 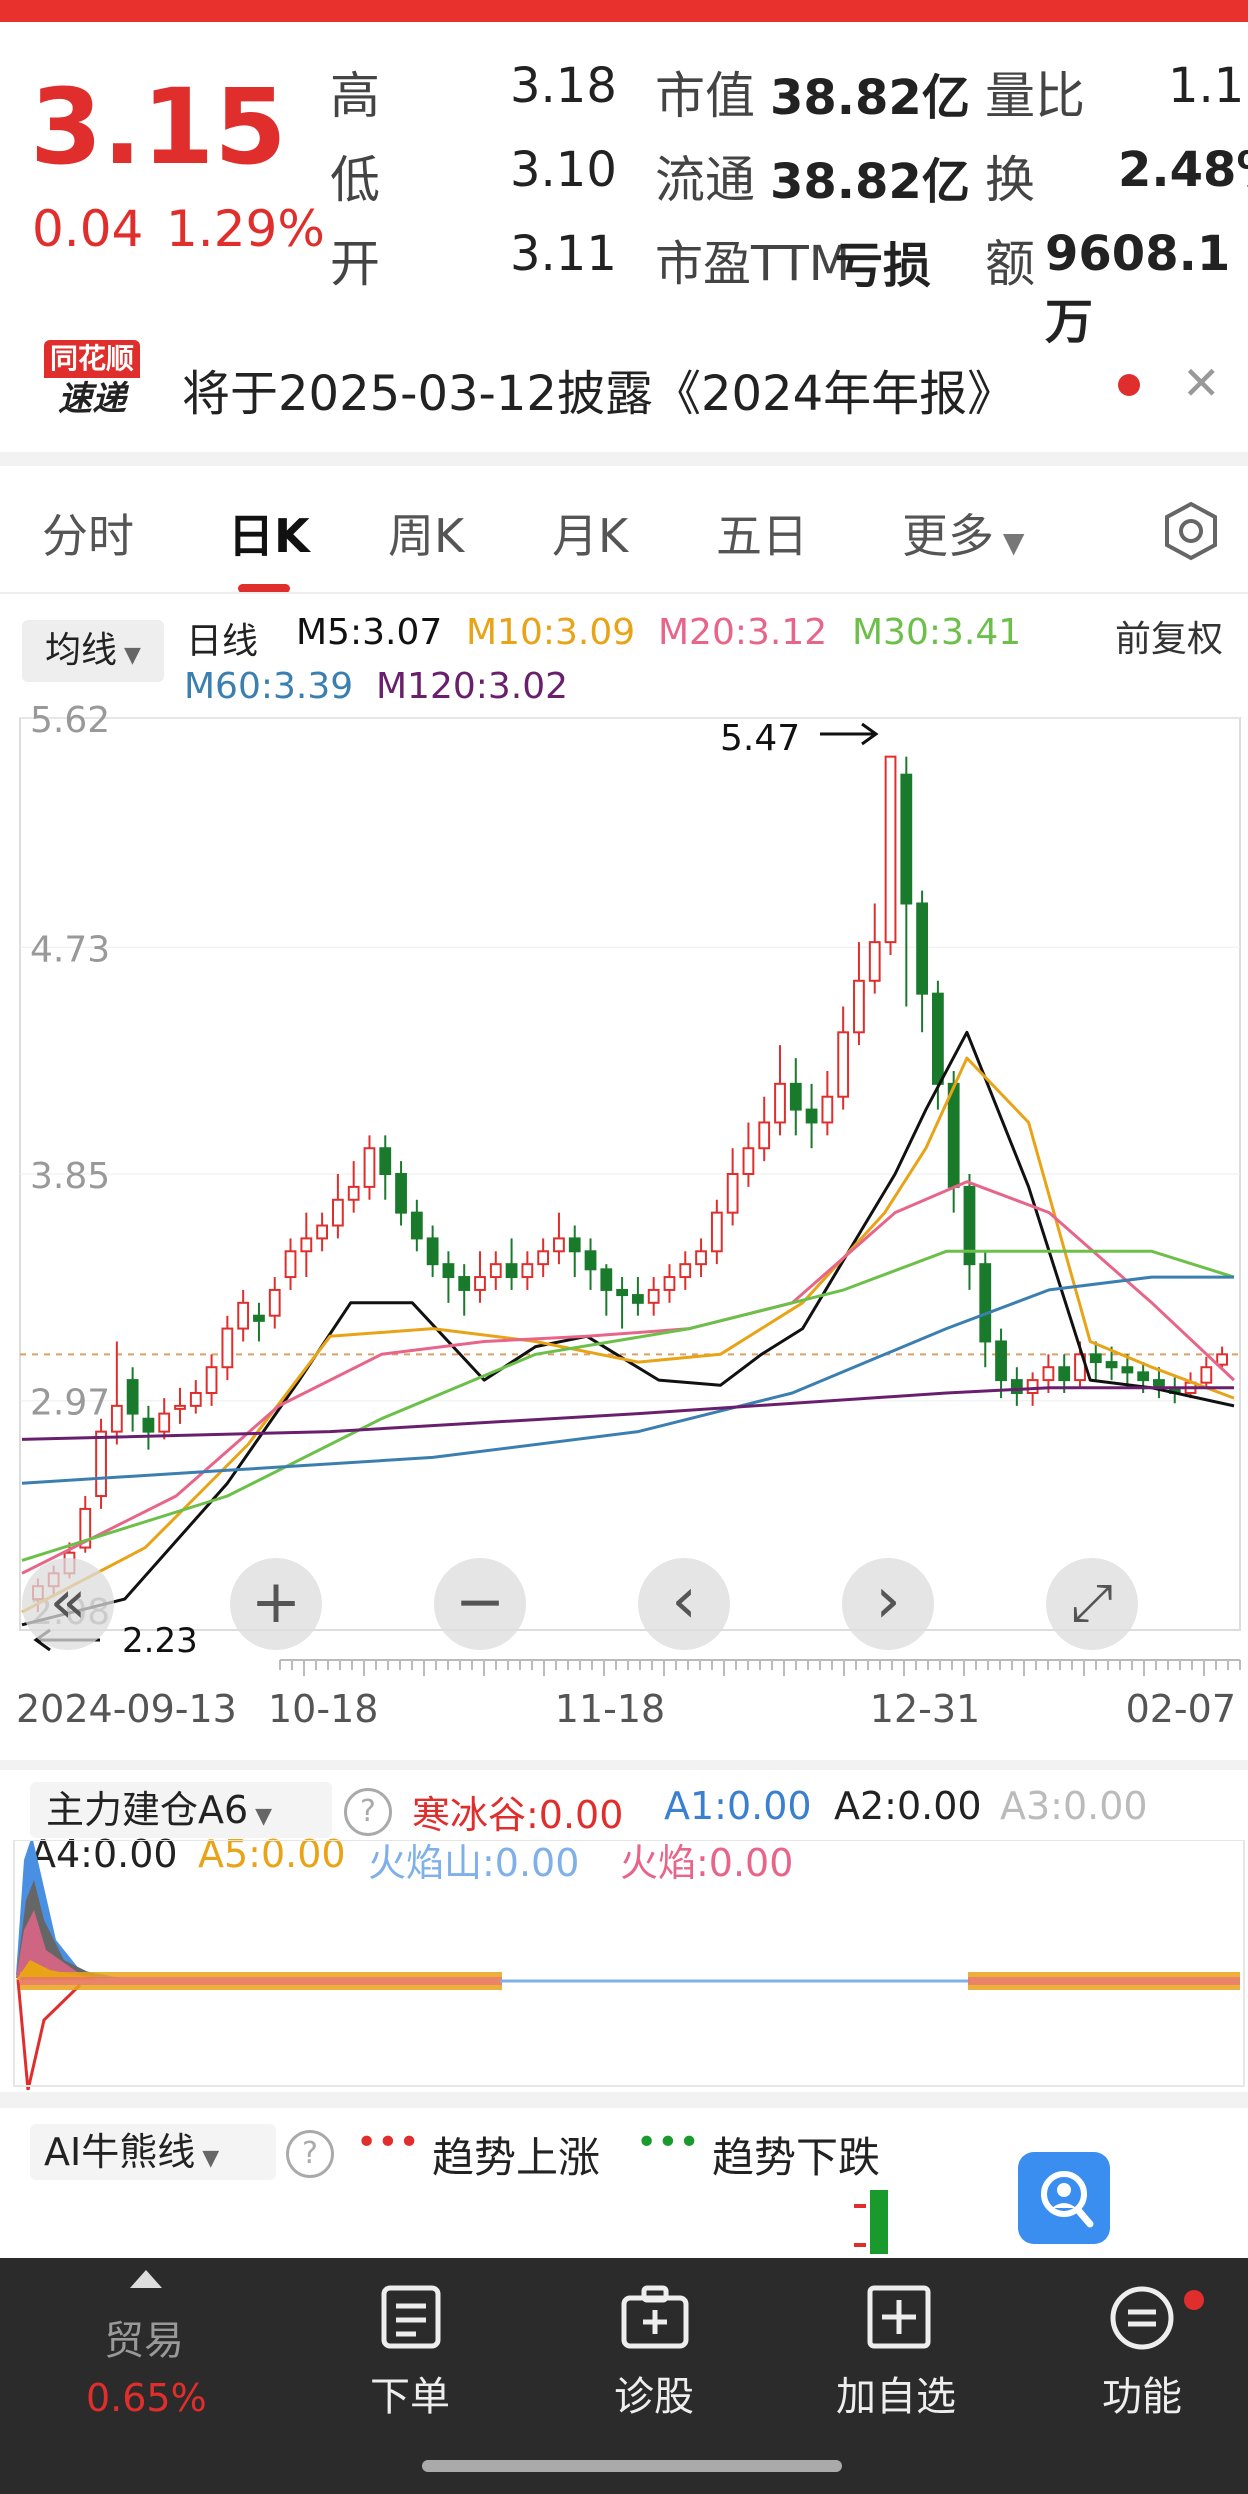 I want to click on high-label: 高, so click(x=355, y=96).